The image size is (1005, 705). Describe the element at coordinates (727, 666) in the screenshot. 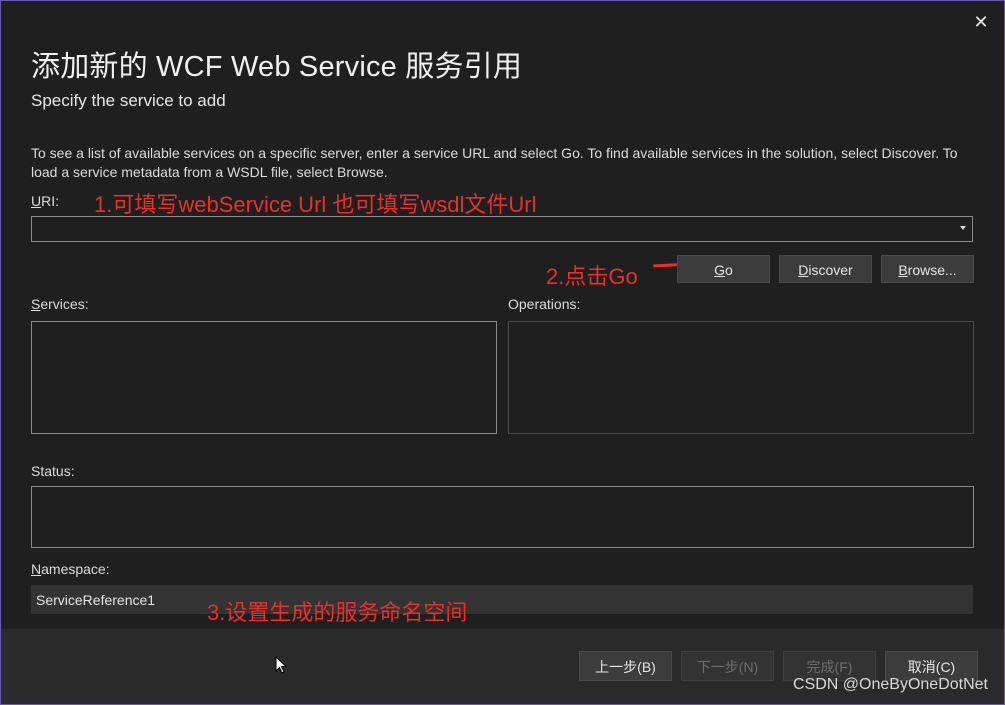

I see `next-button: 下一步(N)` at that location.